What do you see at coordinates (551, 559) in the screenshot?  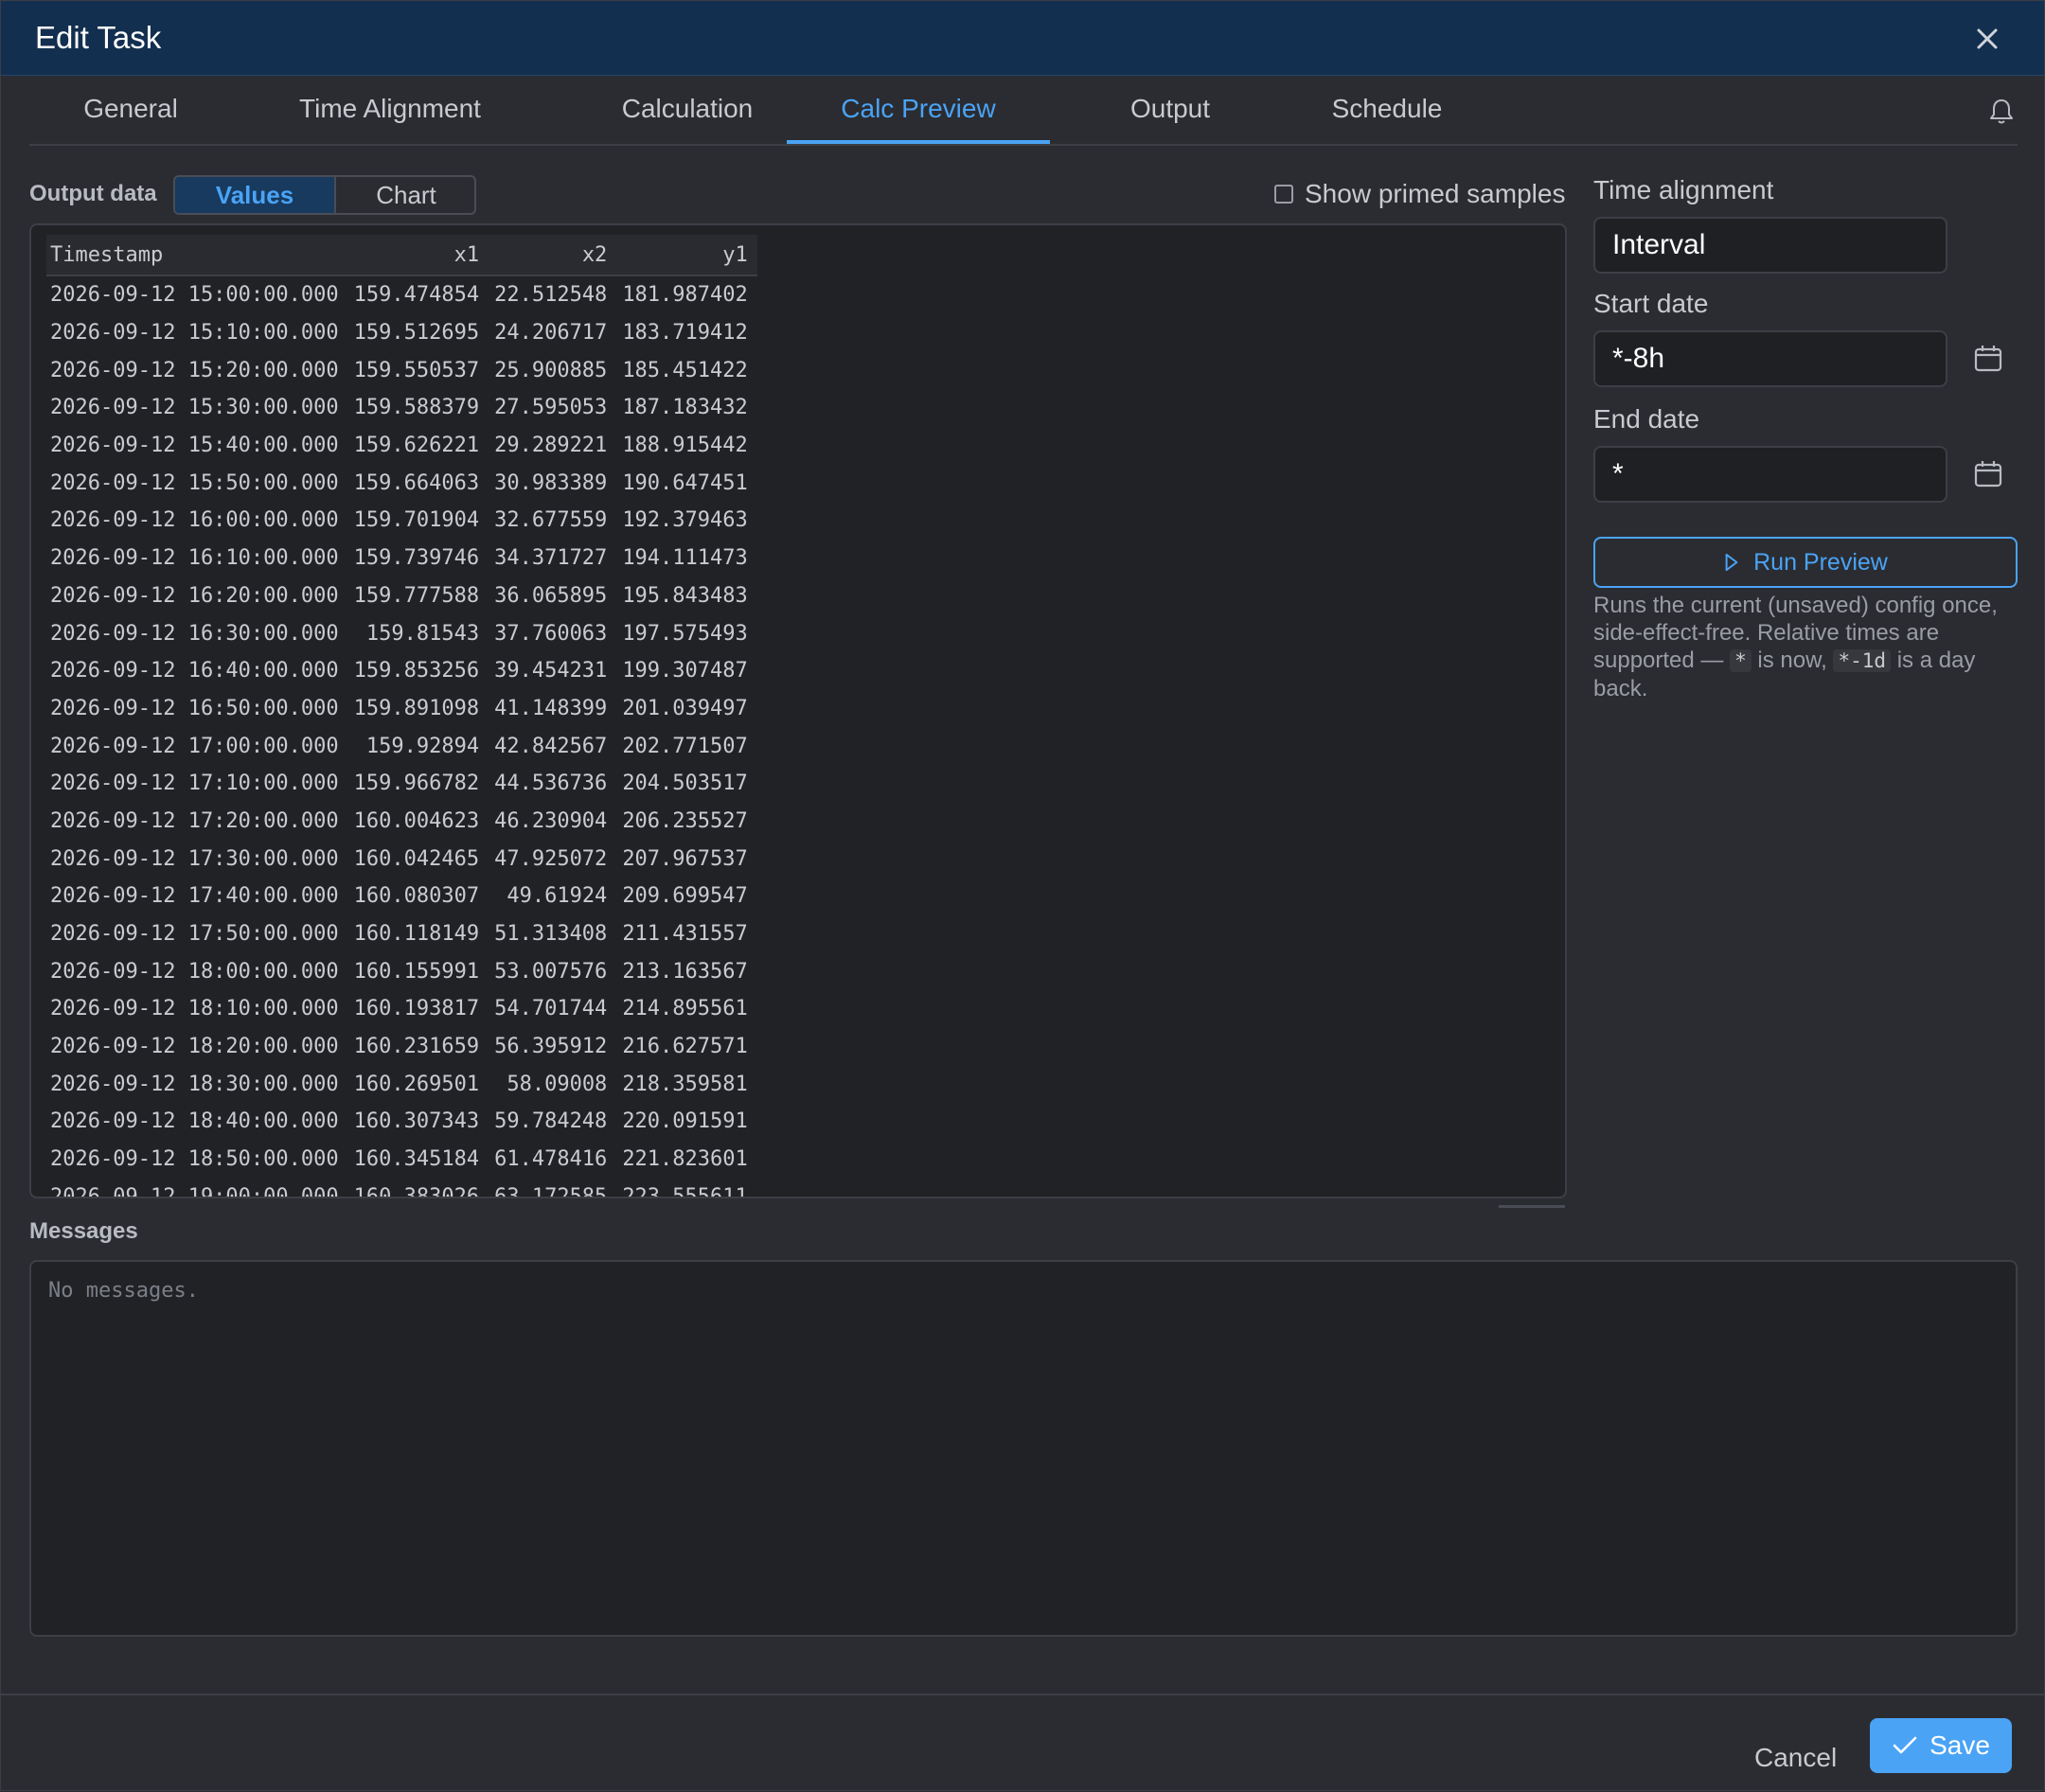 I see `cell-x2: 34.371727` at bounding box center [551, 559].